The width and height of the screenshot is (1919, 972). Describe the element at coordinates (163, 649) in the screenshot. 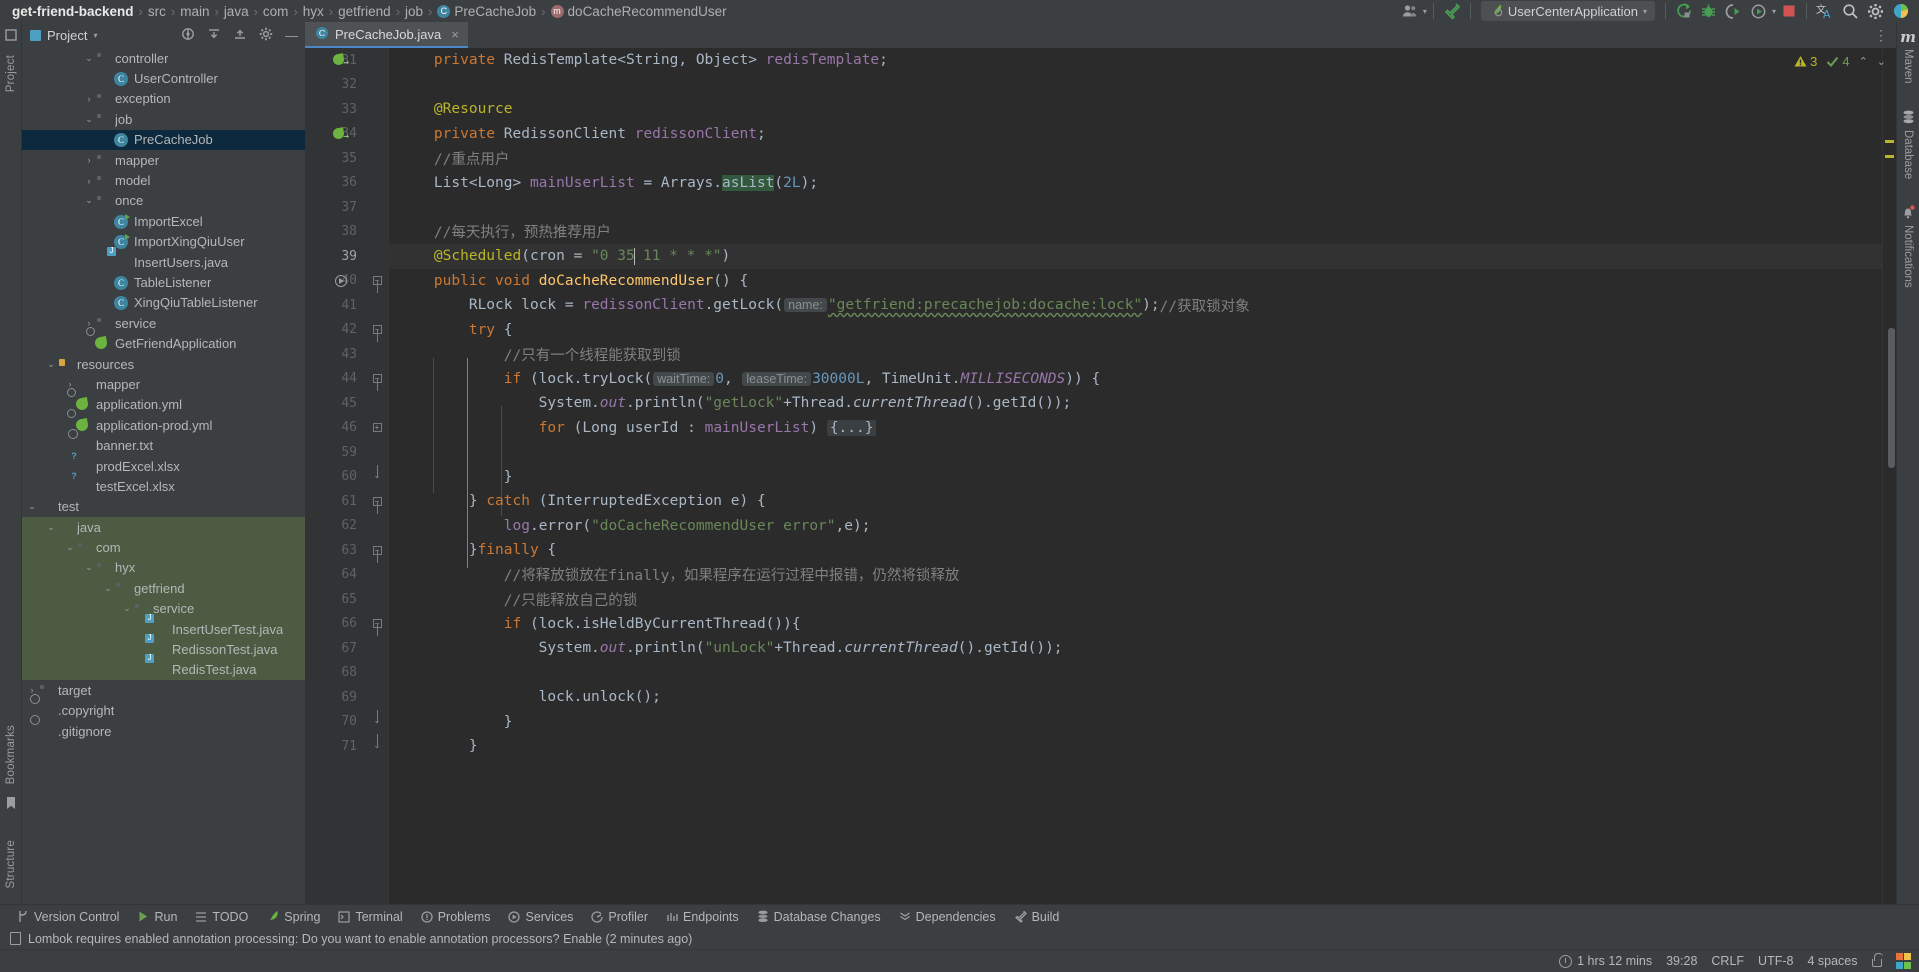

I see `tree-node-redissontest-java: RedissonTest.java` at that location.